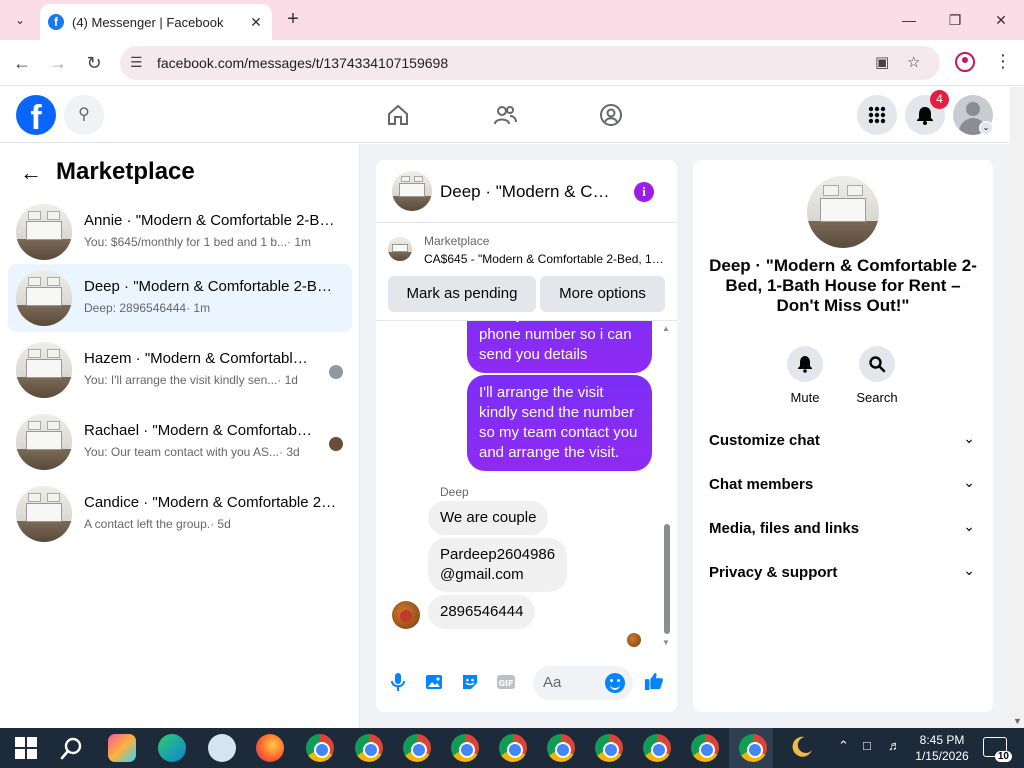 The width and height of the screenshot is (1024, 768). I want to click on account-chevron-icon: ⌄, so click(986, 128).